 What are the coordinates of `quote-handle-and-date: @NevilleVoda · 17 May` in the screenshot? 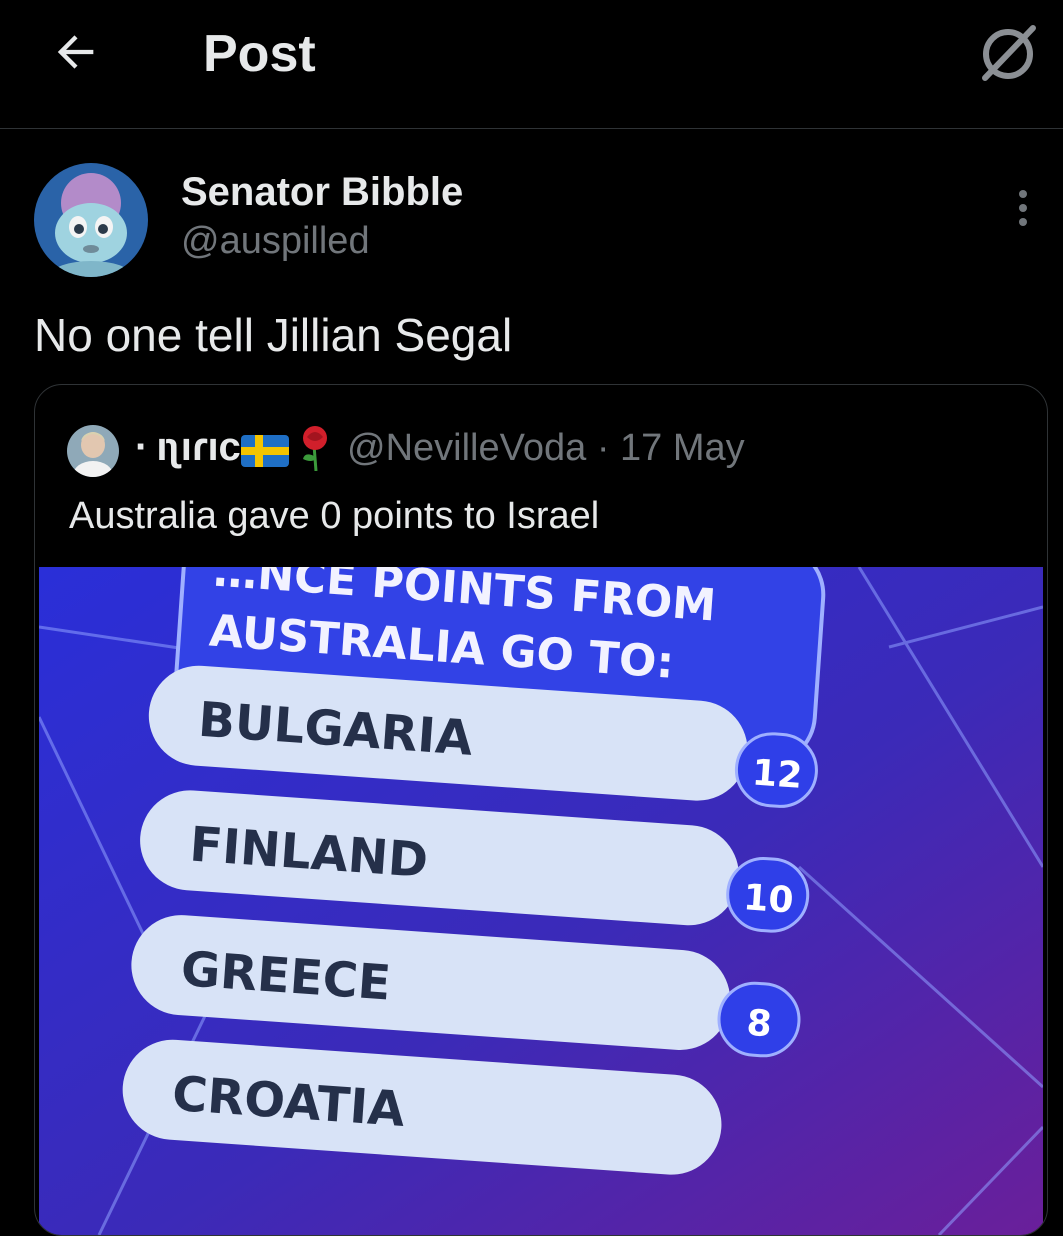 It's located at (546, 448).